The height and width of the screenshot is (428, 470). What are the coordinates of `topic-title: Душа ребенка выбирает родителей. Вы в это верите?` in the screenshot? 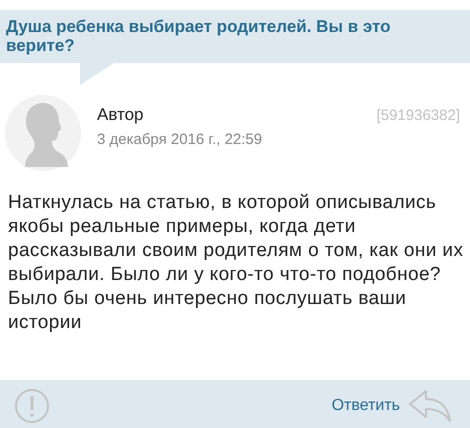 It's located at (199, 36).